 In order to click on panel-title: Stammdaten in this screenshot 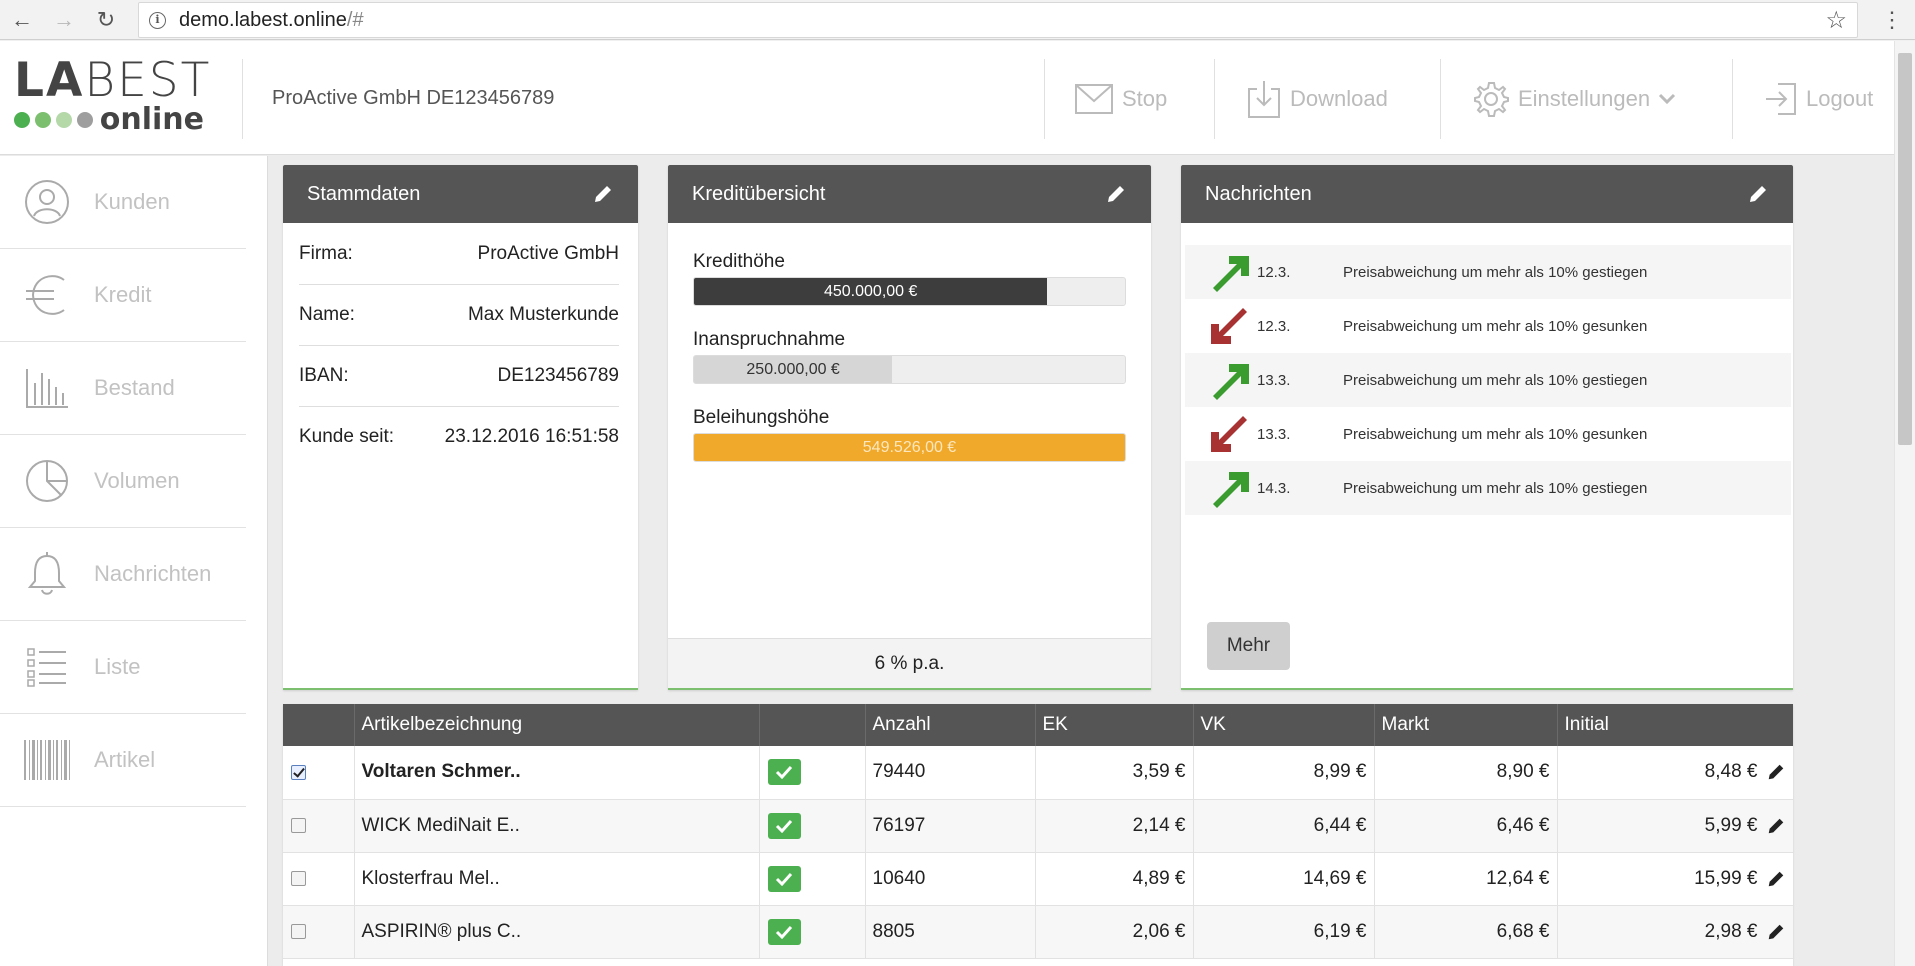, I will do `click(364, 193)`.